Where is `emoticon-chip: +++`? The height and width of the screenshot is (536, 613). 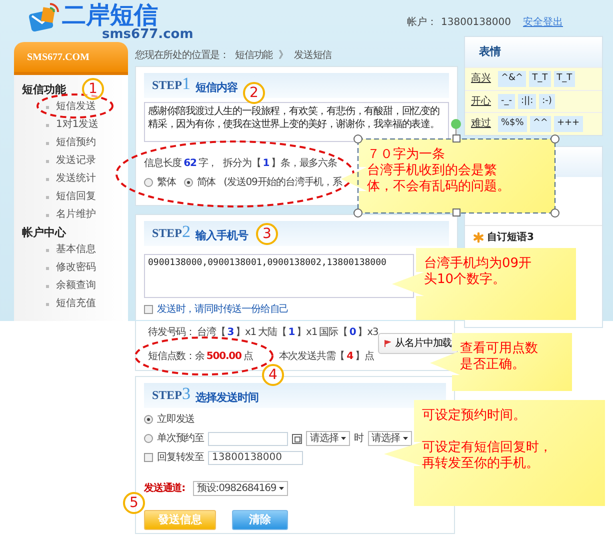
emoticon-chip: +++ is located at coordinates (568, 124).